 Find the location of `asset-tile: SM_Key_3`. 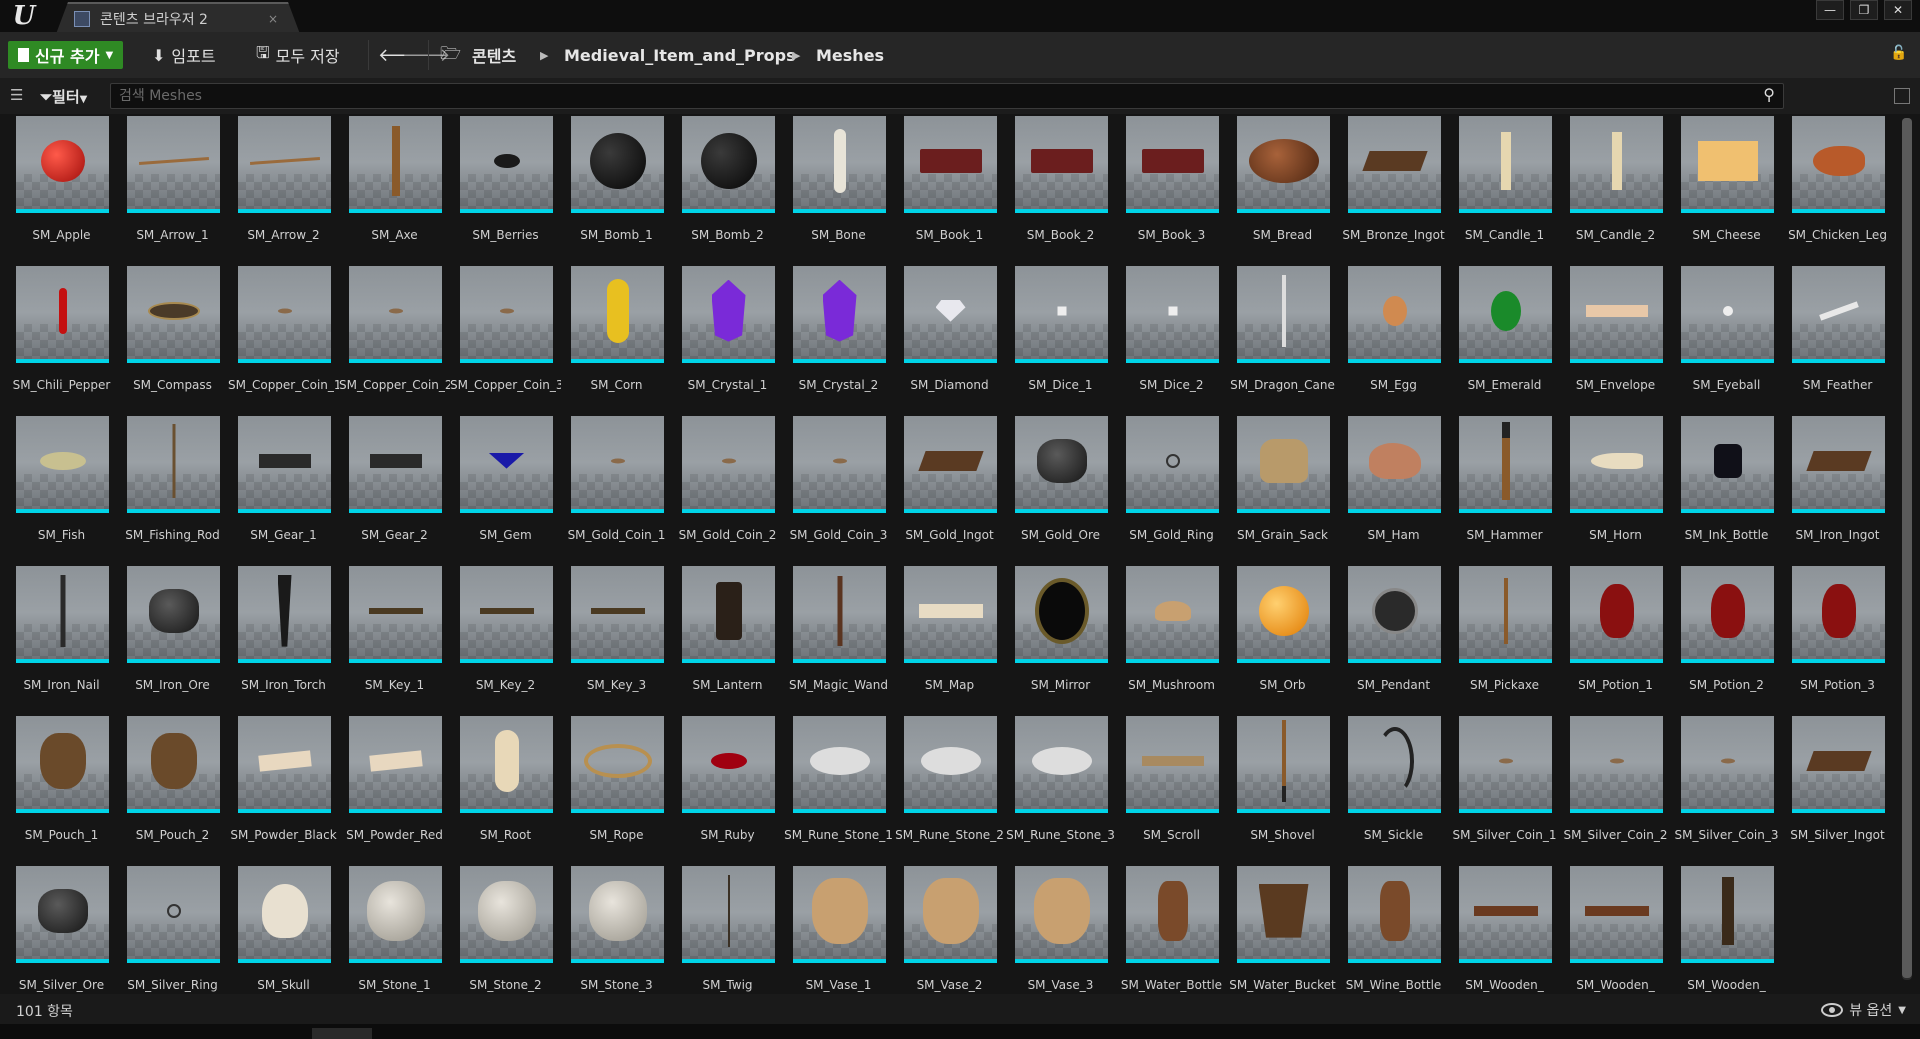

asset-tile: SM_Key_3 is located at coordinates (616, 641).